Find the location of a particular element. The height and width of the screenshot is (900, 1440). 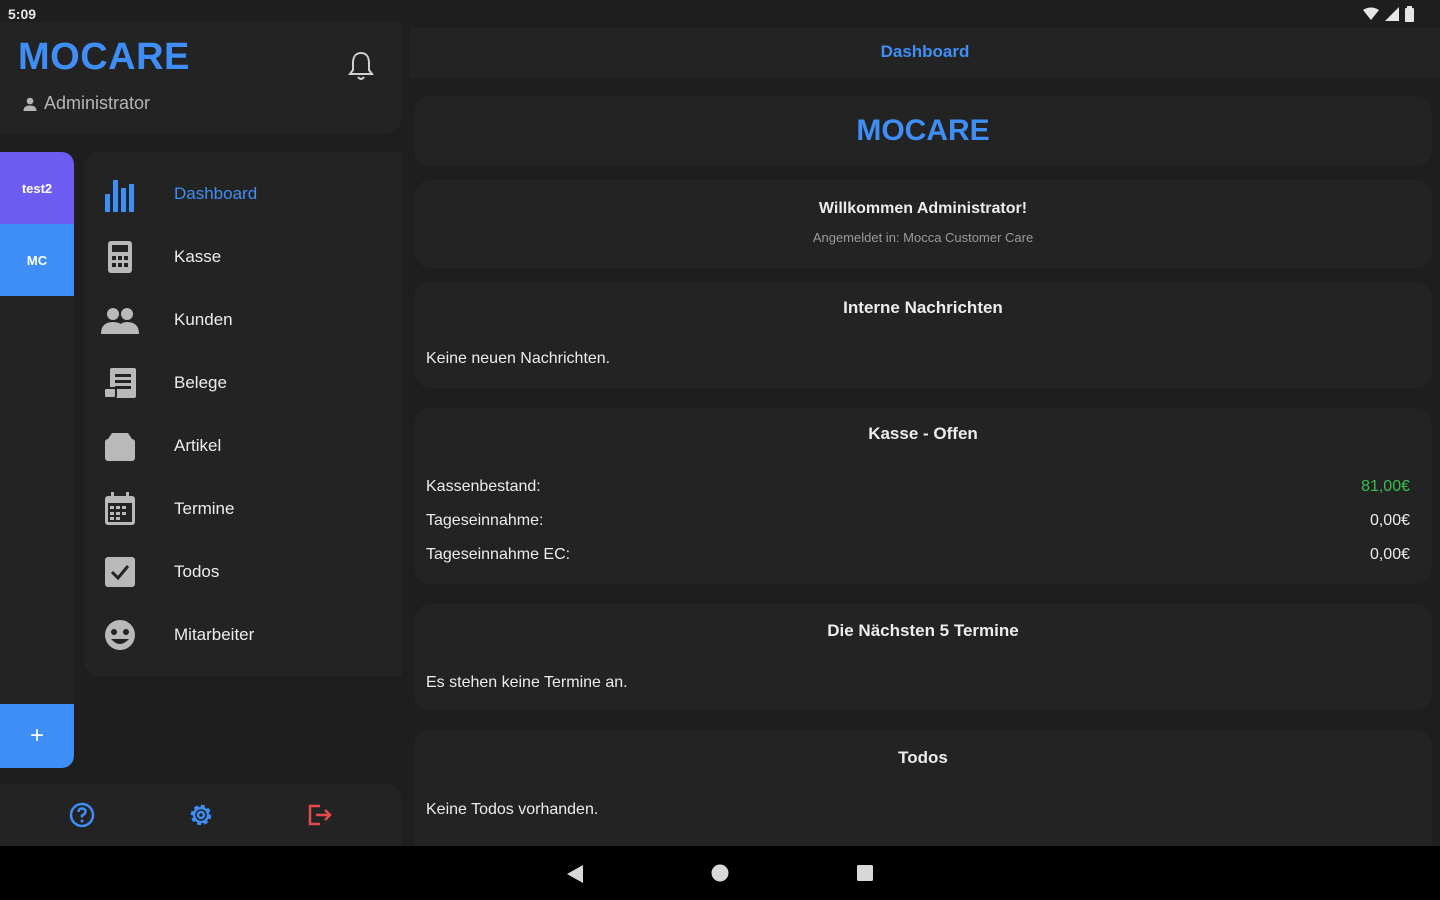

user-role: Administrator is located at coordinates (86, 103).